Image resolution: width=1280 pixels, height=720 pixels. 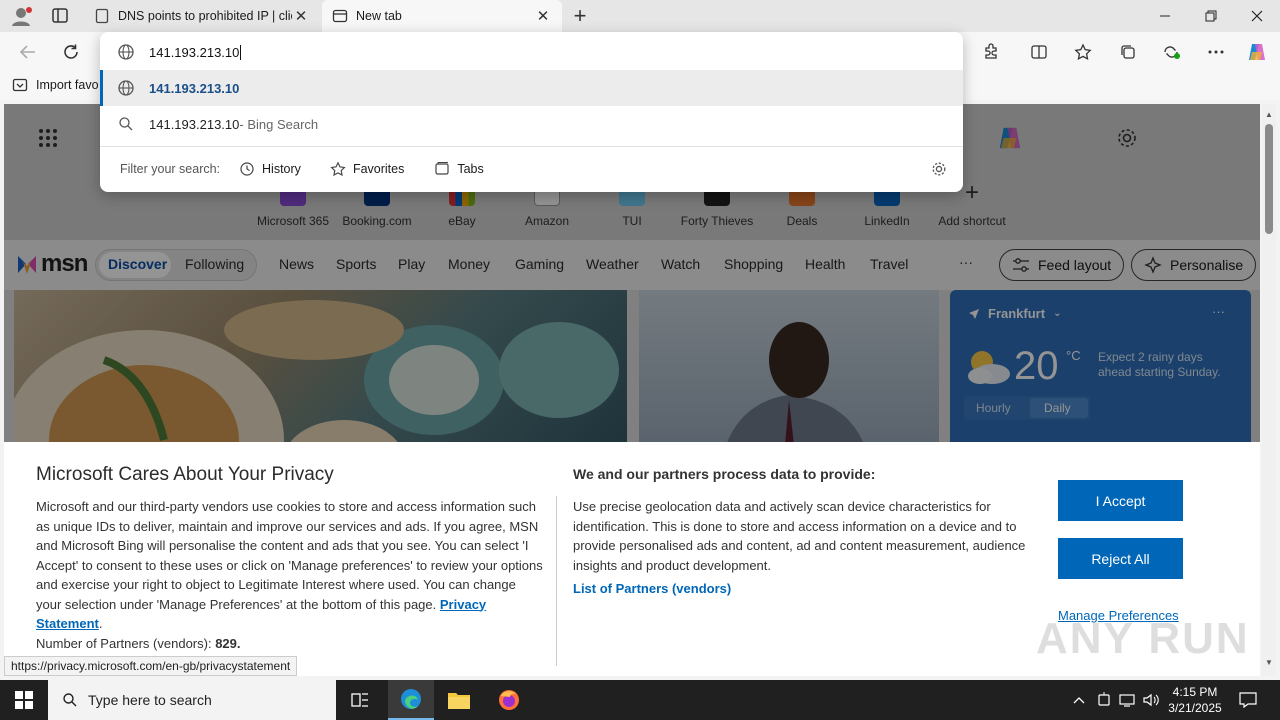 I want to click on scroll-up-arrow: ▲, so click(x=1269, y=114).